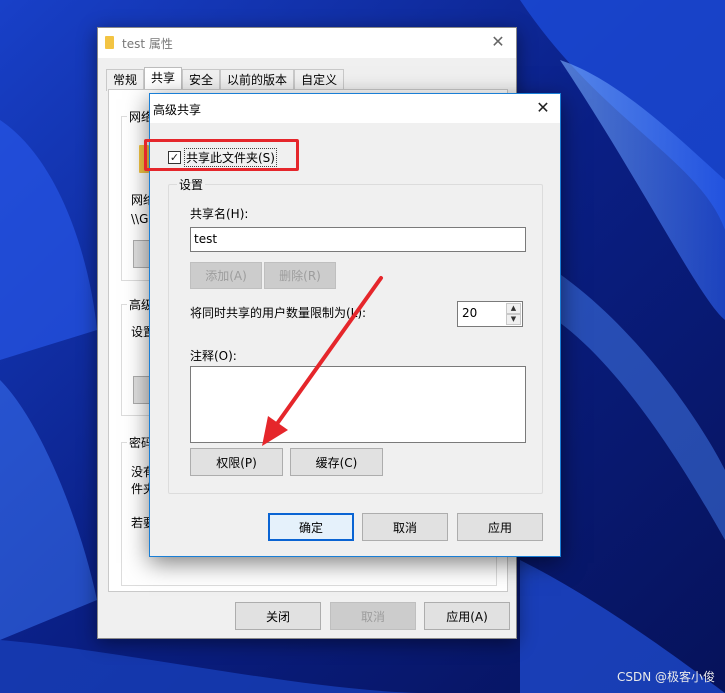 This screenshot has width=725, height=693. Describe the element at coordinates (336, 462) in the screenshot. I see `caching-button: 缓存(C)` at that location.